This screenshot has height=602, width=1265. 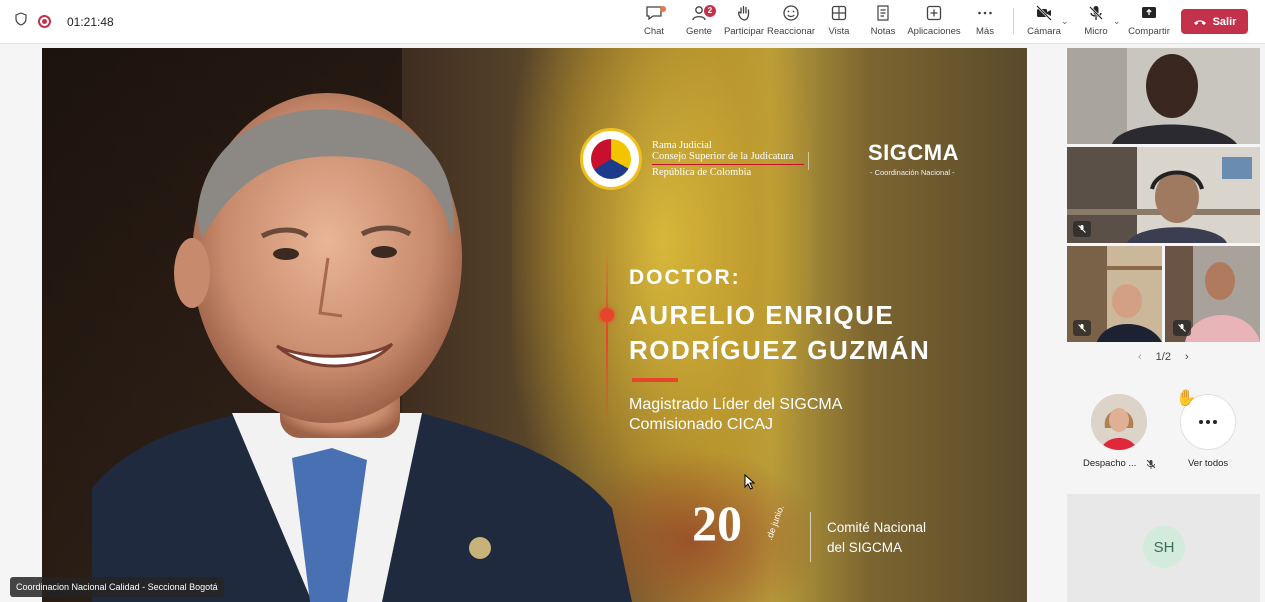 I want to click on see-all-label: Ver todos, so click(x=1208, y=463).